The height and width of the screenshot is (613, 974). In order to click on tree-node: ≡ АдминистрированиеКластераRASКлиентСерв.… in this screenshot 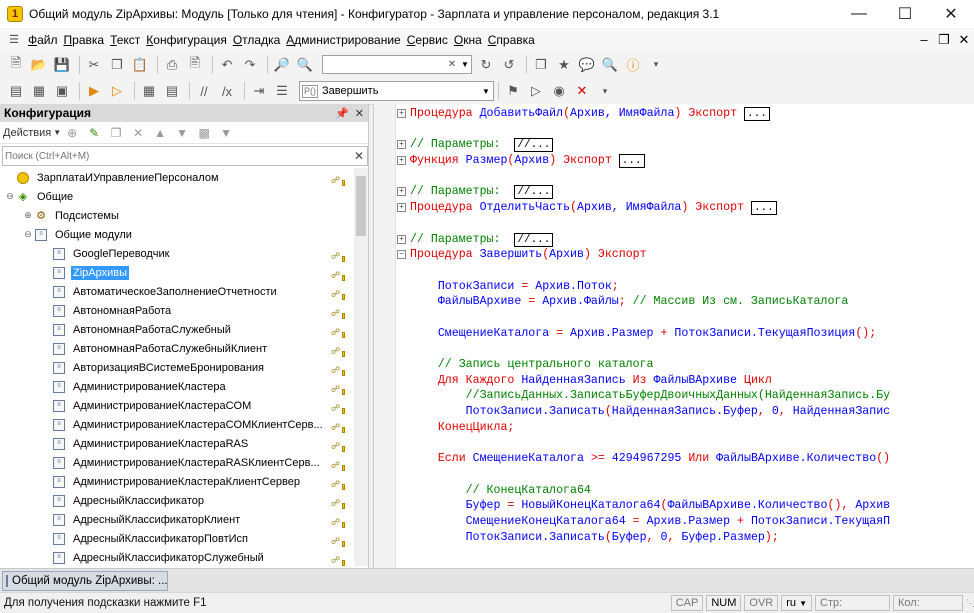, I will do `click(184, 462)`.